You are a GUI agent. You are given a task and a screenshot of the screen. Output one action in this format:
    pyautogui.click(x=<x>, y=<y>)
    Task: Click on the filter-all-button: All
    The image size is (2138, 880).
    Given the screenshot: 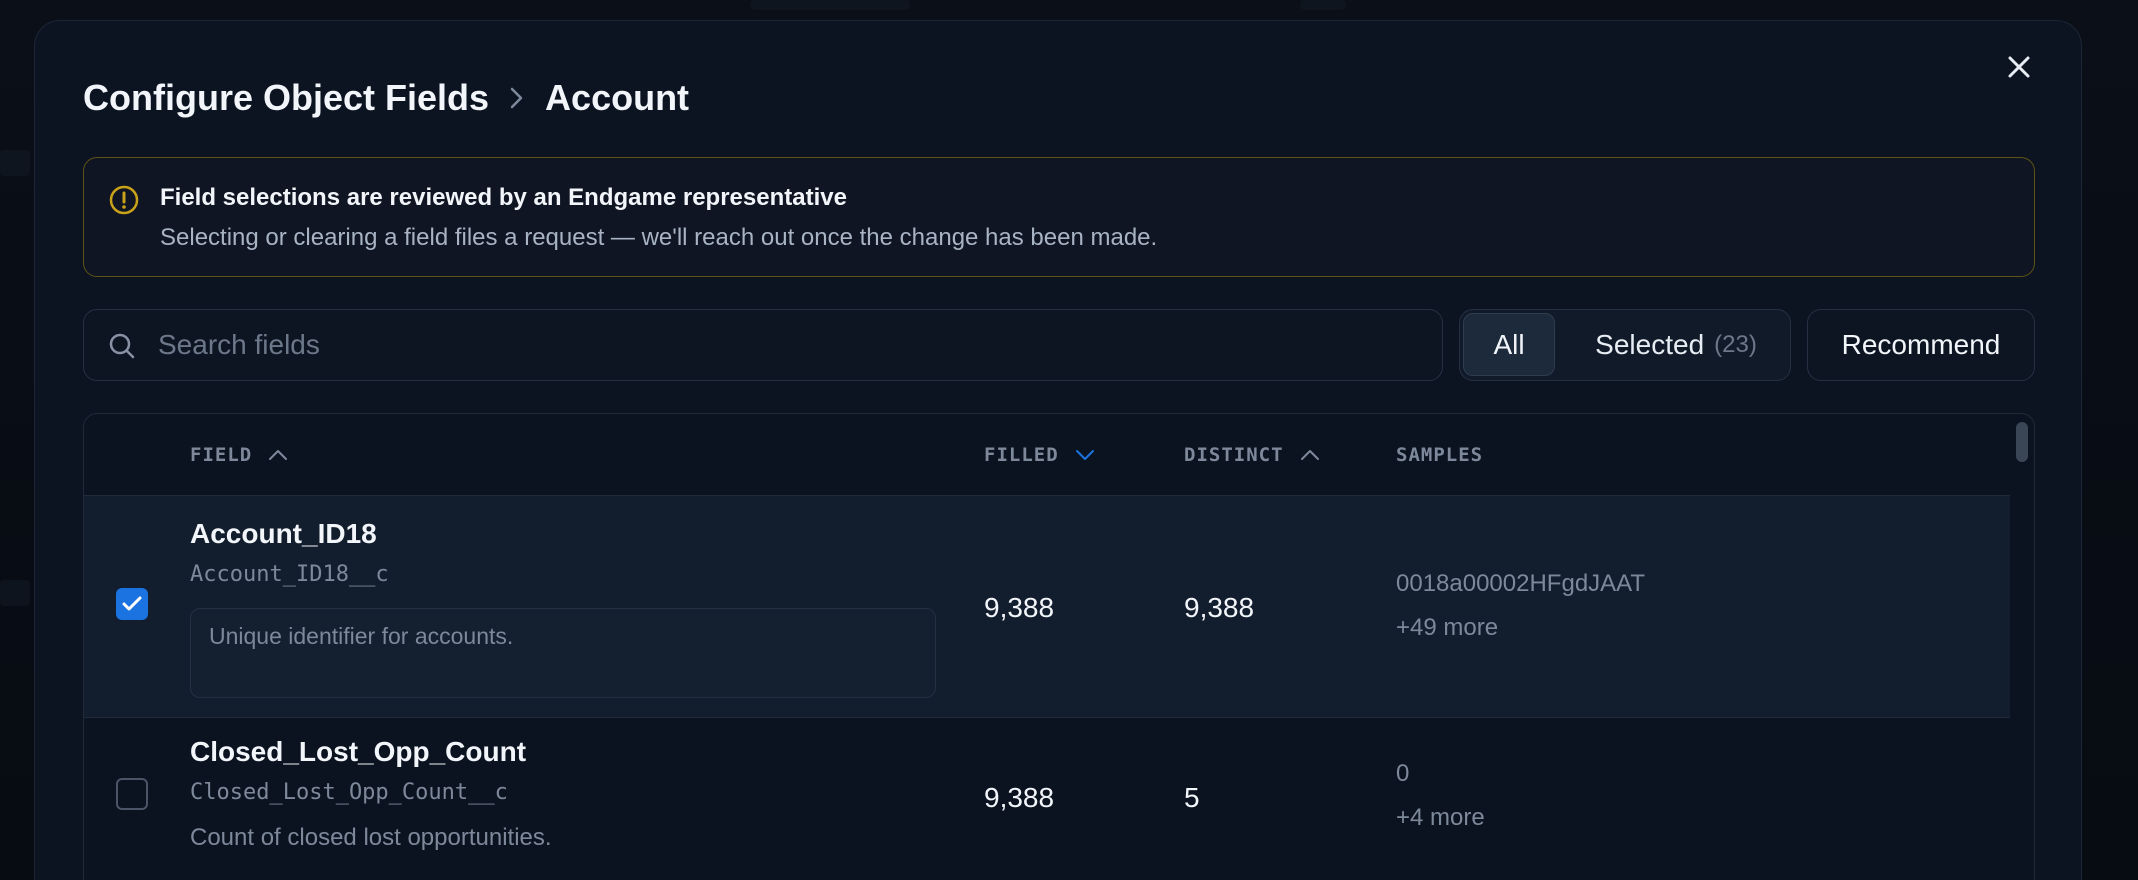 What is the action you would take?
    pyautogui.click(x=1509, y=344)
    